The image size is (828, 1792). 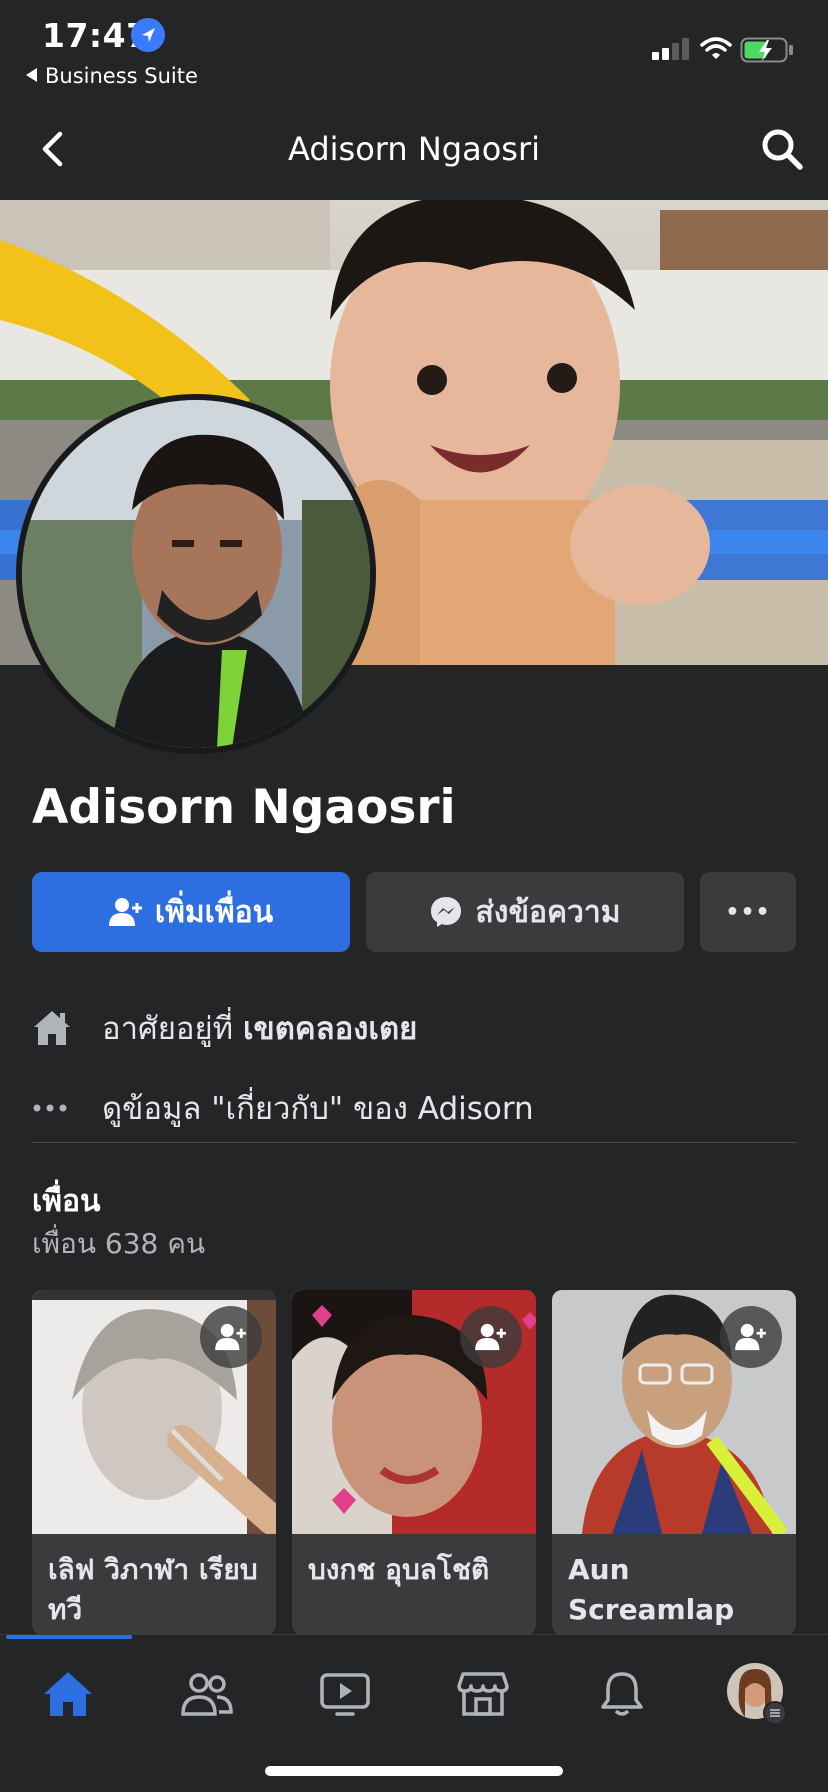 I want to click on add-friend-button: เพิ่มเพื่อน, so click(x=191, y=912).